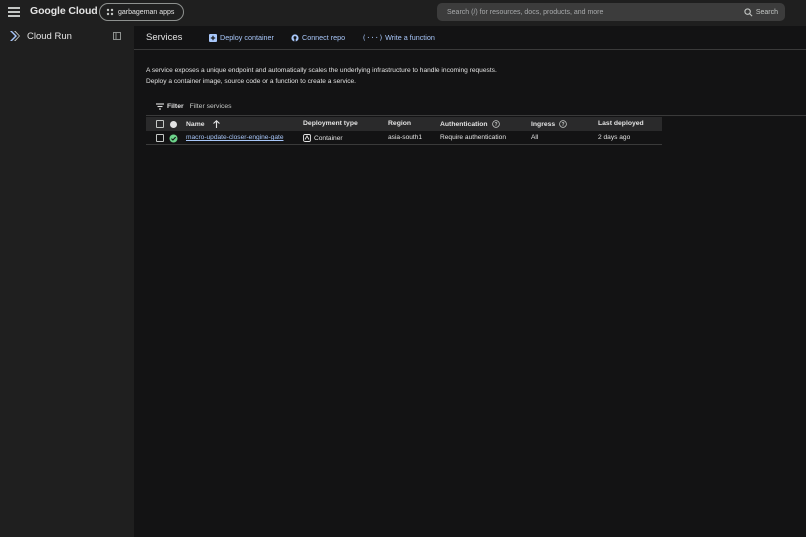 The height and width of the screenshot is (537, 806). What do you see at coordinates (15, 36) in the screenshot?
I see `cloud-run-icon` at bounding box center [15, 36].